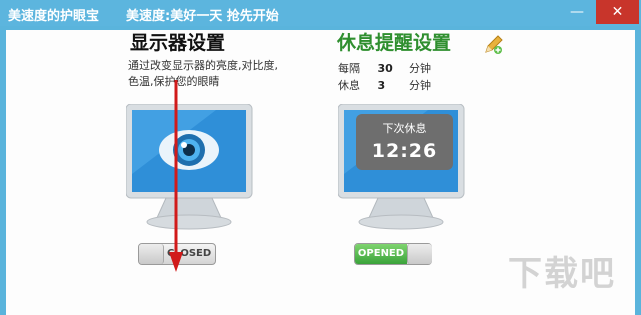 Image resolution: width=641 pixels, height=315 pixels. What do you see at coordinates (349, 85) in the screenshot?
I see `rest-label: 休息` at bounding box center [349, 85].